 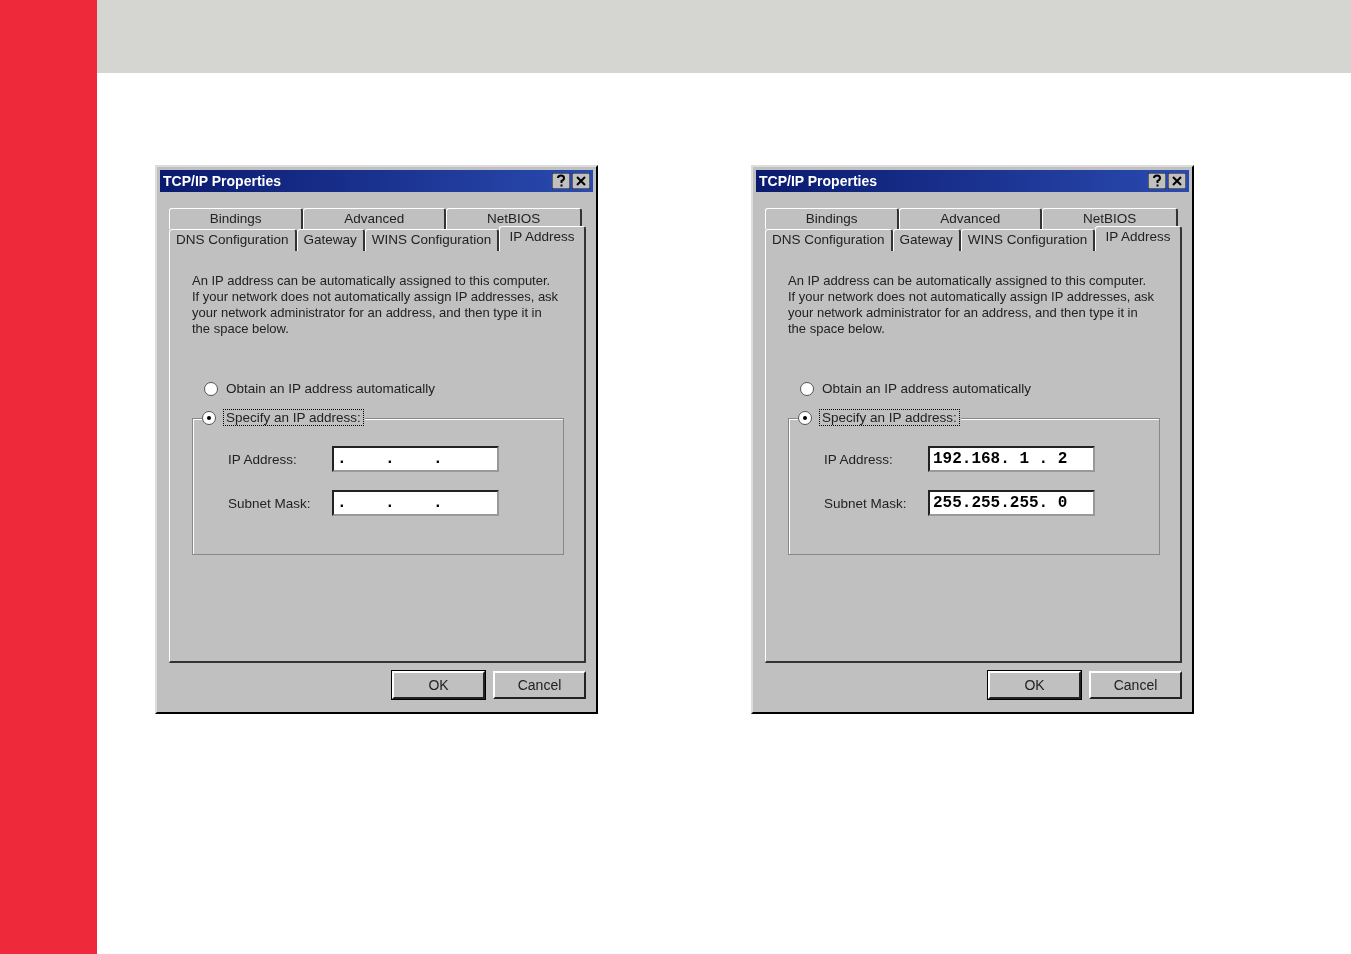 What do you see at coordinates (1011, 503) in the screenshot?
I see `input-field: 255.255.255. 0` at bounding box center [1011, 503].